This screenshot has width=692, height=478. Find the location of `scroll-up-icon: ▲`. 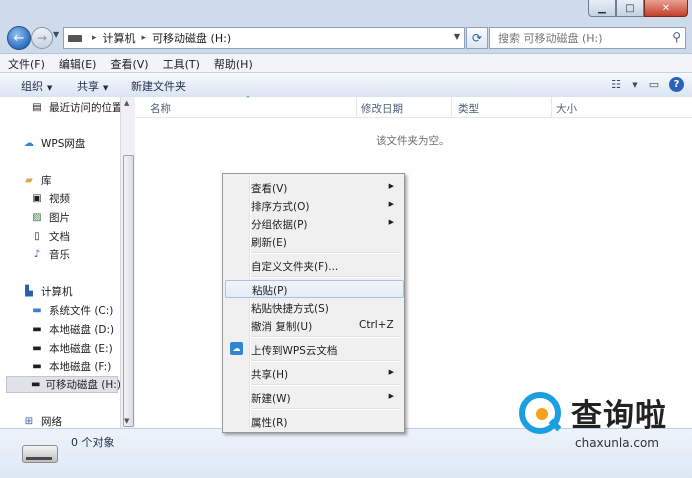

scroll-up-icon: ▲ is located at coordinates (126, 103).